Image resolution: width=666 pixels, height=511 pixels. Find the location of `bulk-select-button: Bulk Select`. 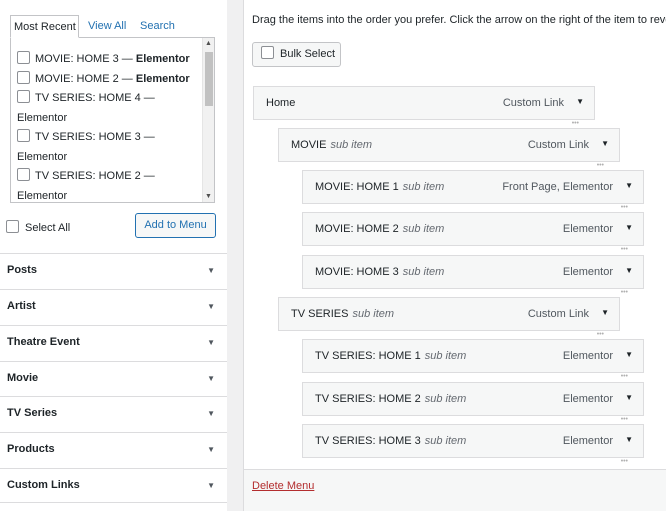

bulk-select-button: Bulk Select is located at coordinates (296, 54).